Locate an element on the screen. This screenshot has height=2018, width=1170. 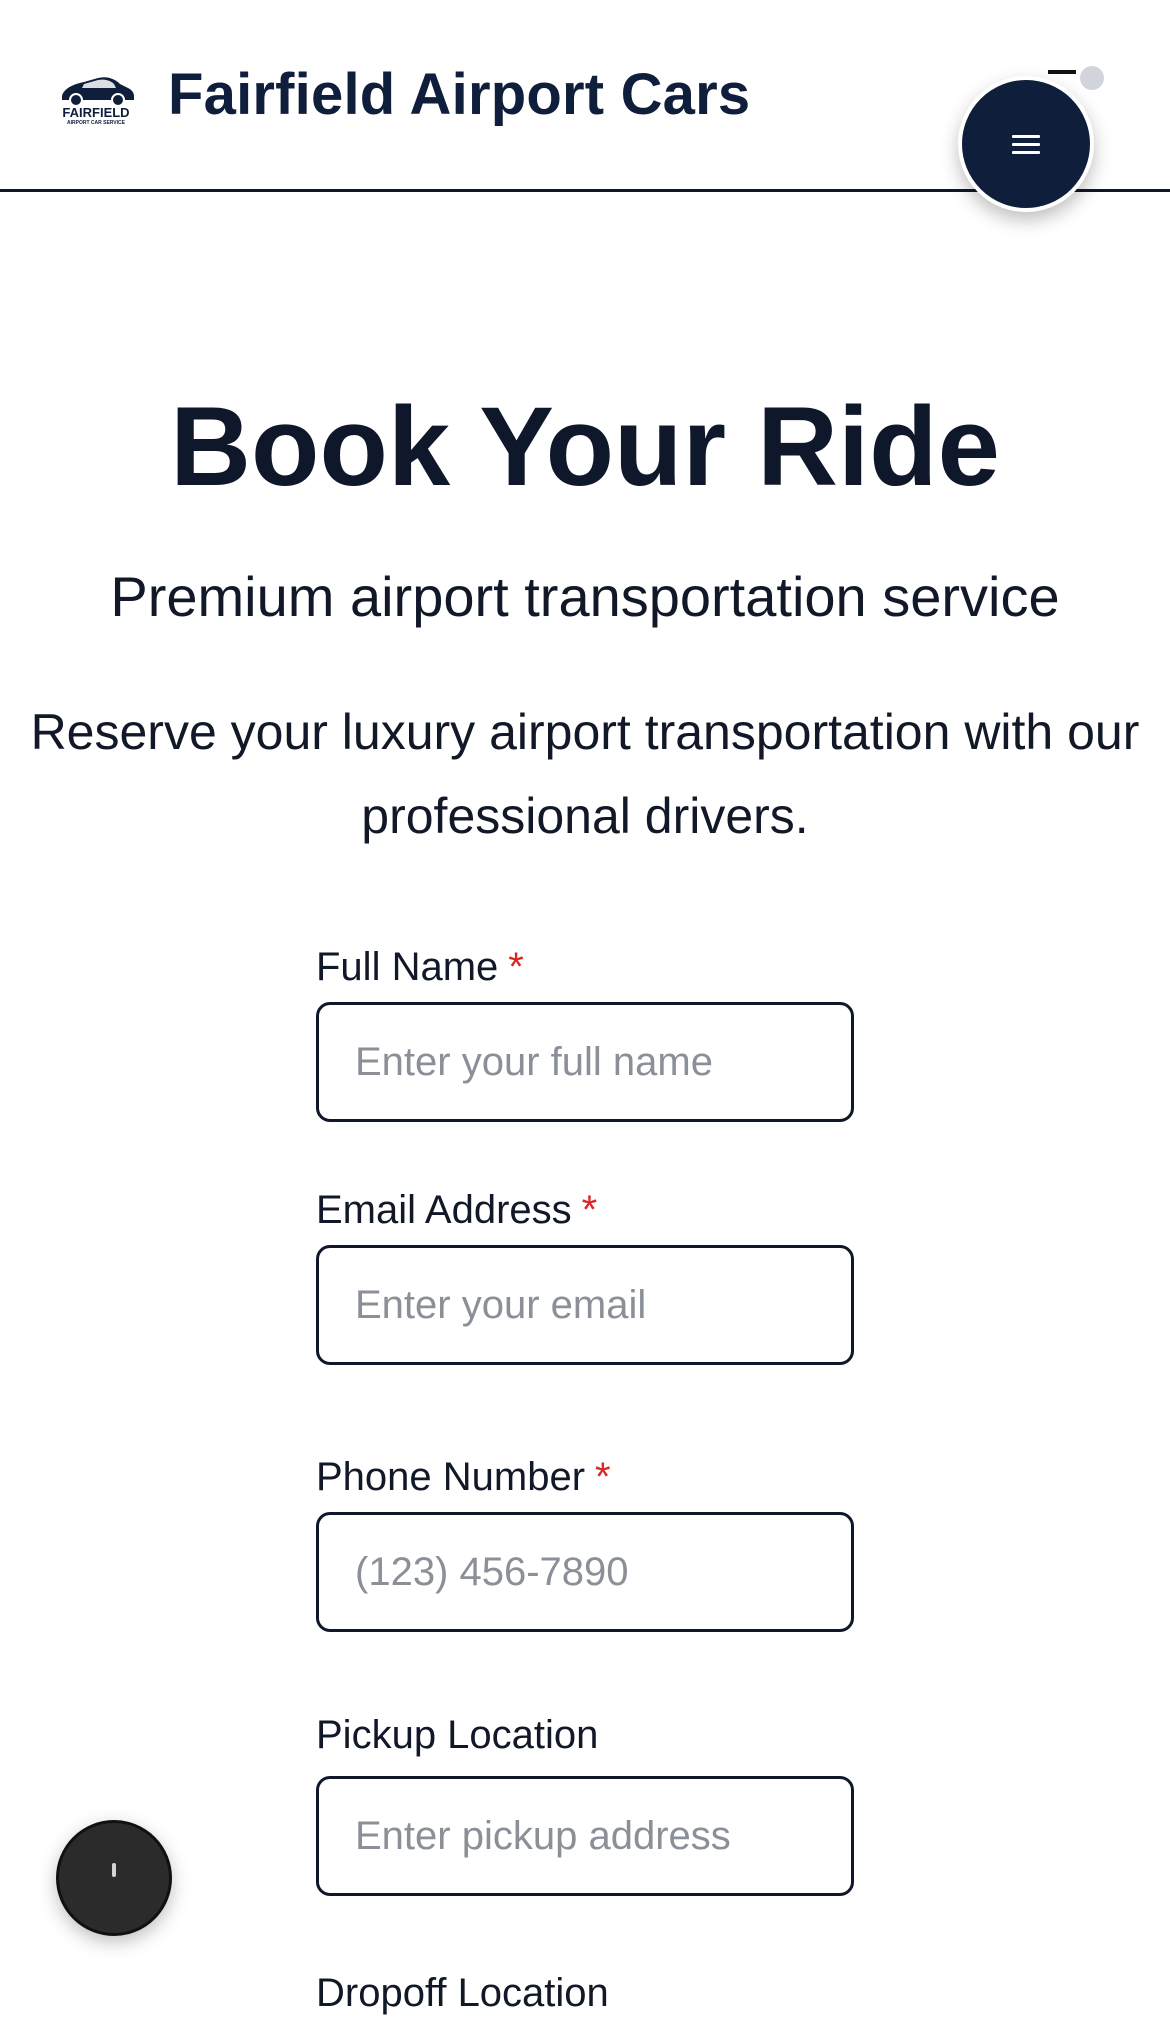
scroll-indicator-icon is located at coordinates (114, 1870).